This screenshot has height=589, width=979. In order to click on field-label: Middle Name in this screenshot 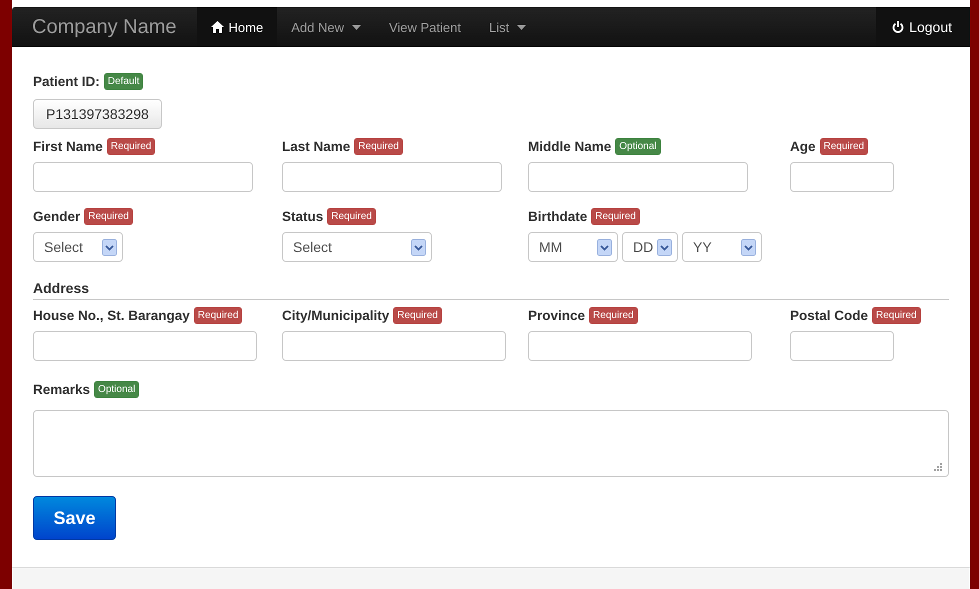, I will do `click(570, 146)`.